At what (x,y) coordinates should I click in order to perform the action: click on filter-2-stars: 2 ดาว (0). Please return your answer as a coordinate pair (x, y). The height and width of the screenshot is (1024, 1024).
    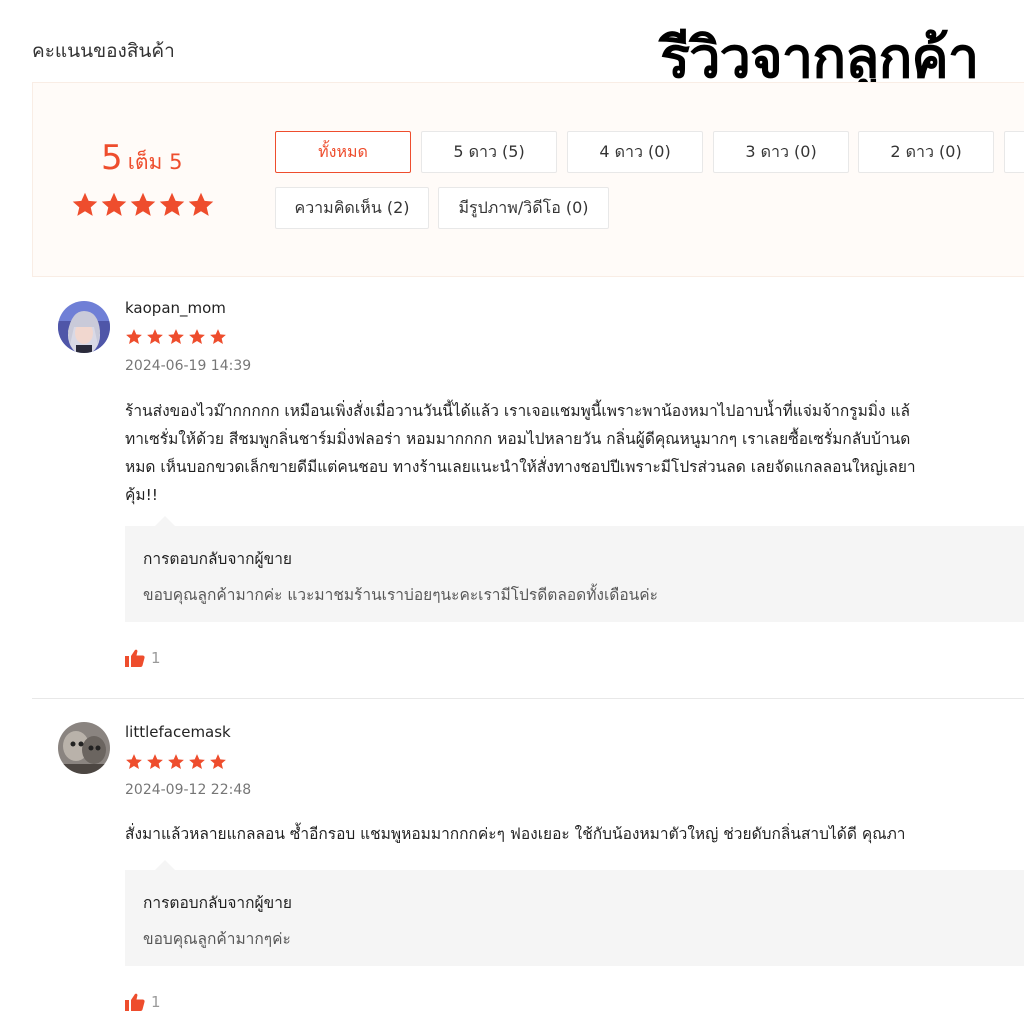
    Looking at the image, I should click on (926, 152).